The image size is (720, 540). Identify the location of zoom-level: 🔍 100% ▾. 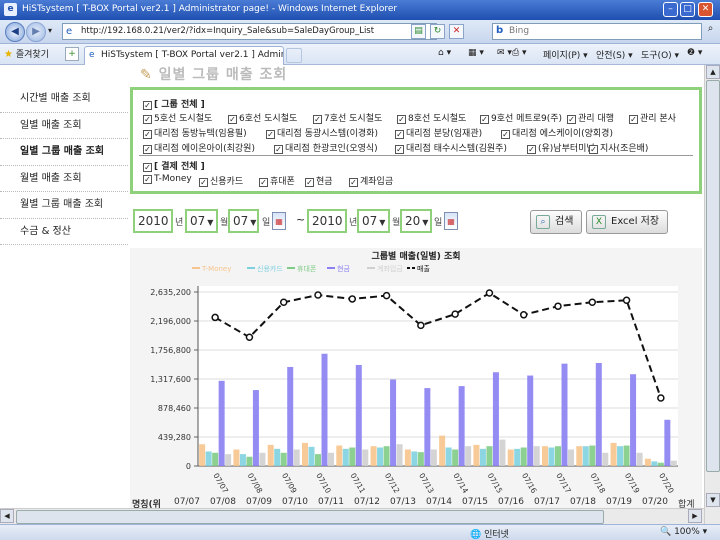
(683, 532).